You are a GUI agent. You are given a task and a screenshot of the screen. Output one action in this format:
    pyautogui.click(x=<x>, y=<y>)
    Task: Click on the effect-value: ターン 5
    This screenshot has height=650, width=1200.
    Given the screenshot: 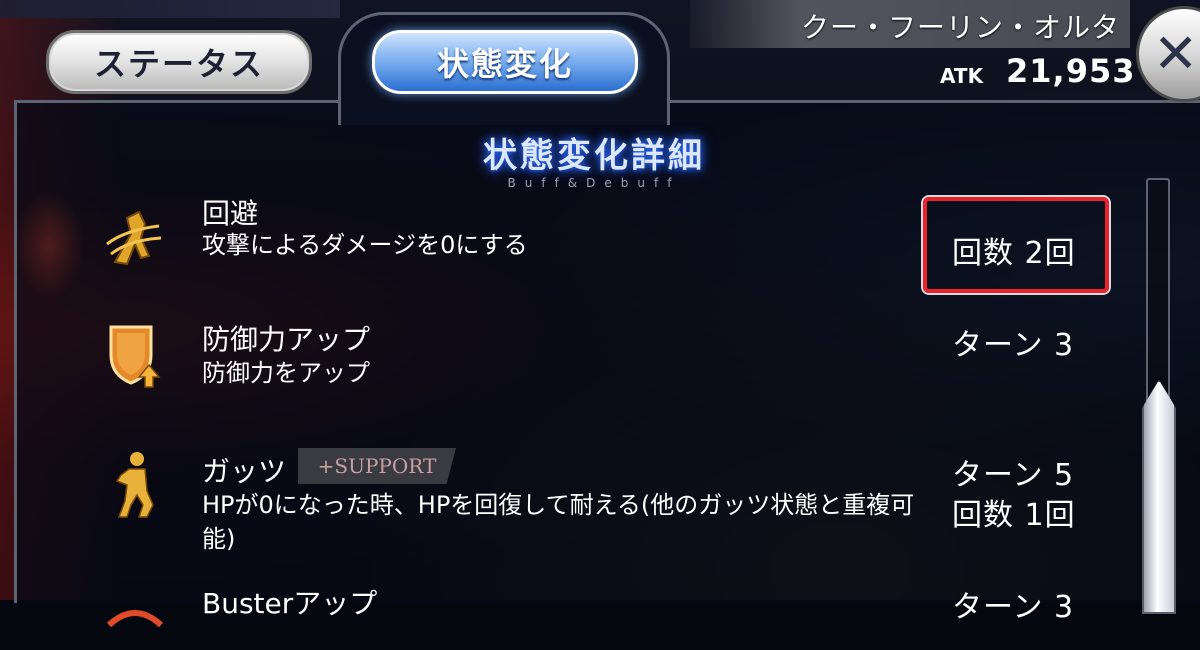 What is the action you would take?
    pyautogui.click(x=1013, y=475)
    